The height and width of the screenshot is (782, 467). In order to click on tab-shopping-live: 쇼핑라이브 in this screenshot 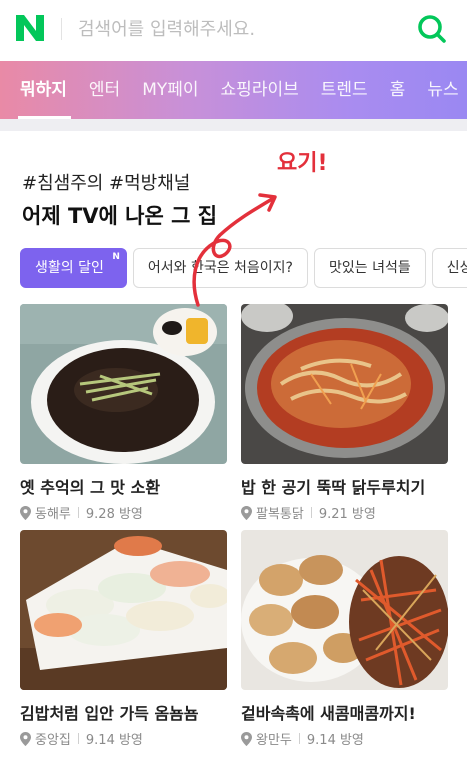, I will do `click(260, 90)`.